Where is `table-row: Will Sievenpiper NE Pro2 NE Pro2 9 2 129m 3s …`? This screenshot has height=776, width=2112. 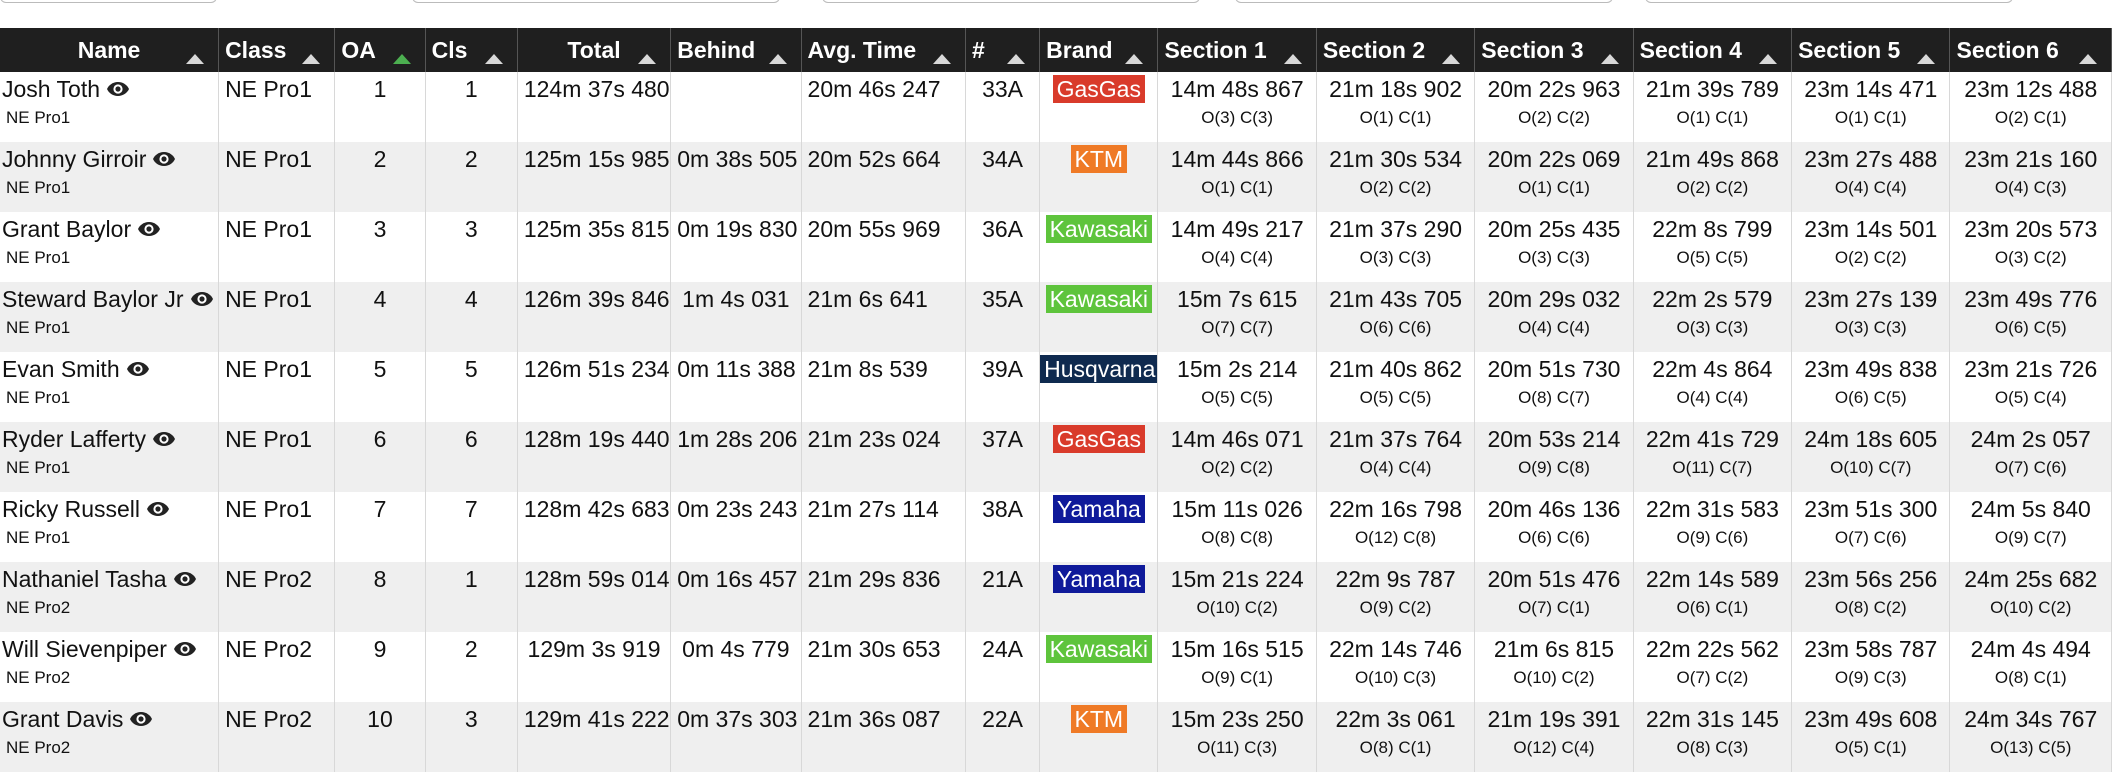 table-row: Will Sievenpiper NE Pro2 NE Pro2 9 2 129m 3s … is located at coordinates (1056, 667).